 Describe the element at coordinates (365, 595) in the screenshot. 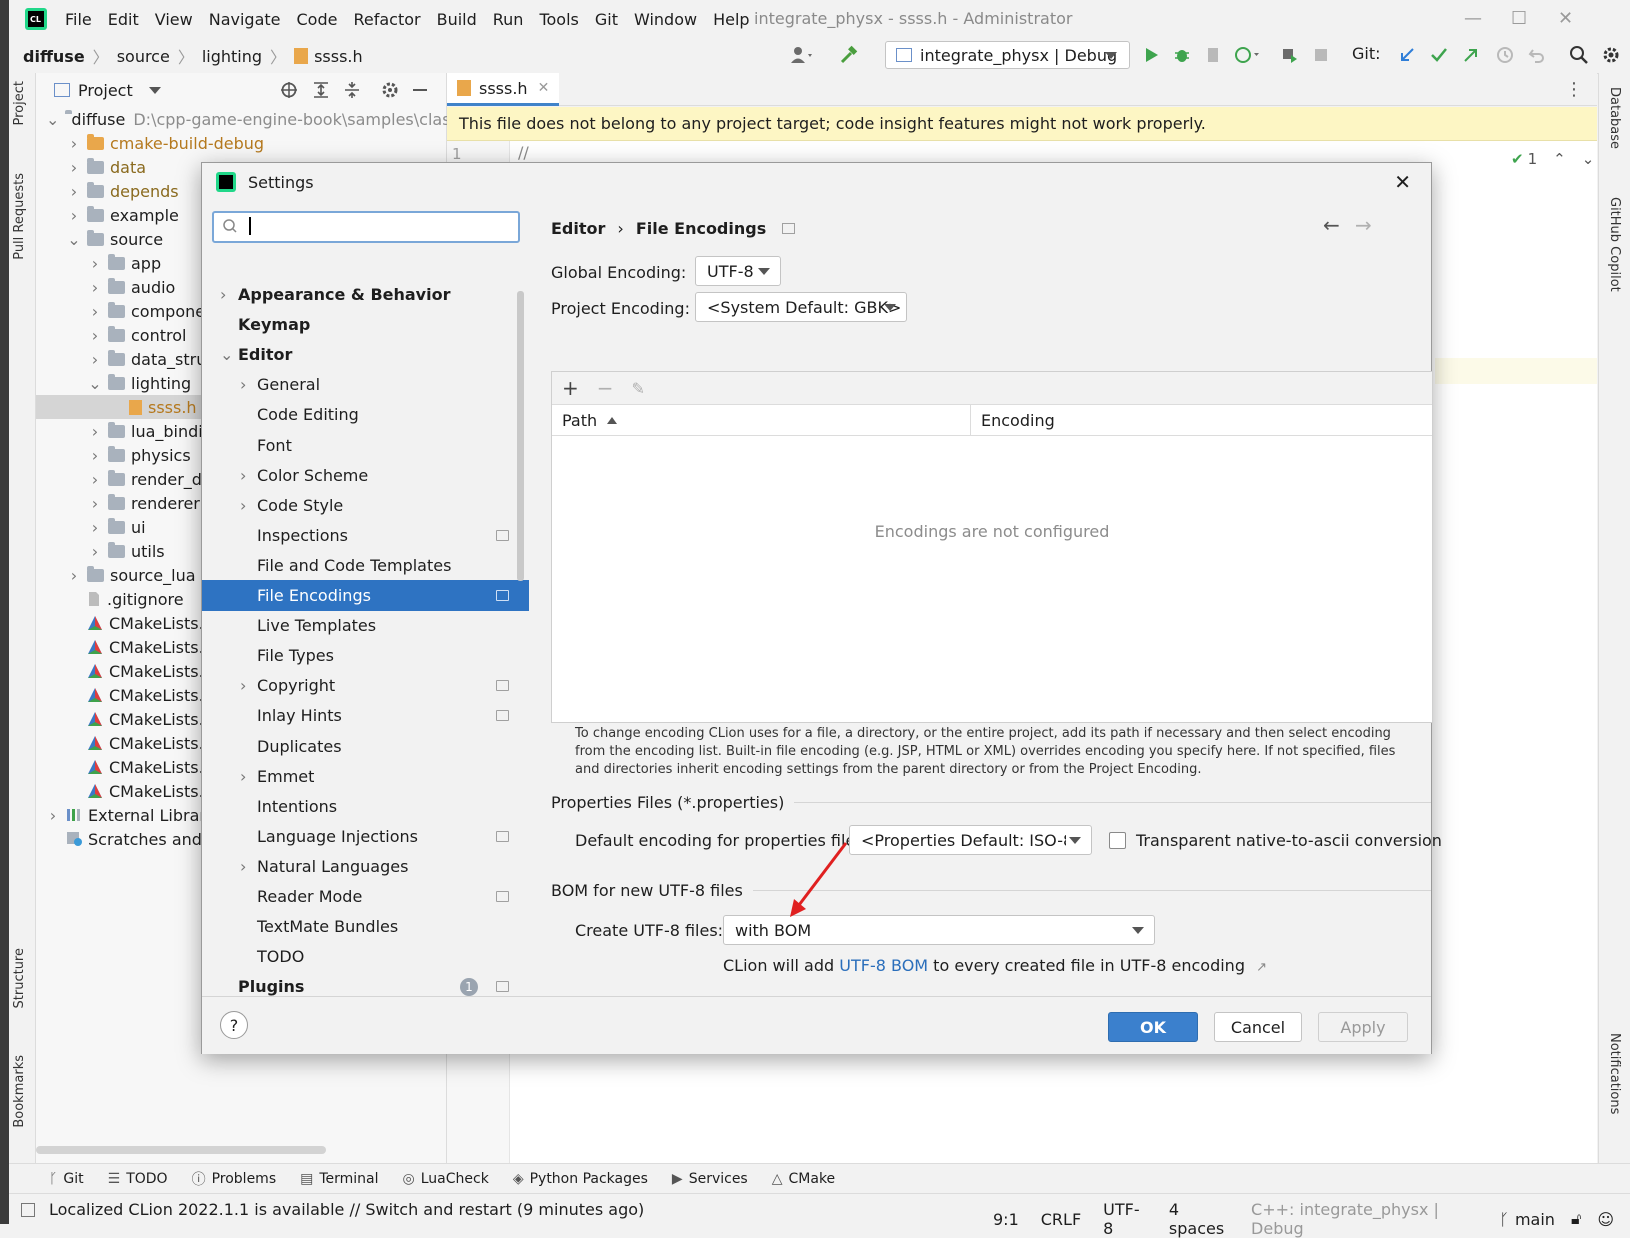

I see `settings-nav-item: File Encodings` at that location.